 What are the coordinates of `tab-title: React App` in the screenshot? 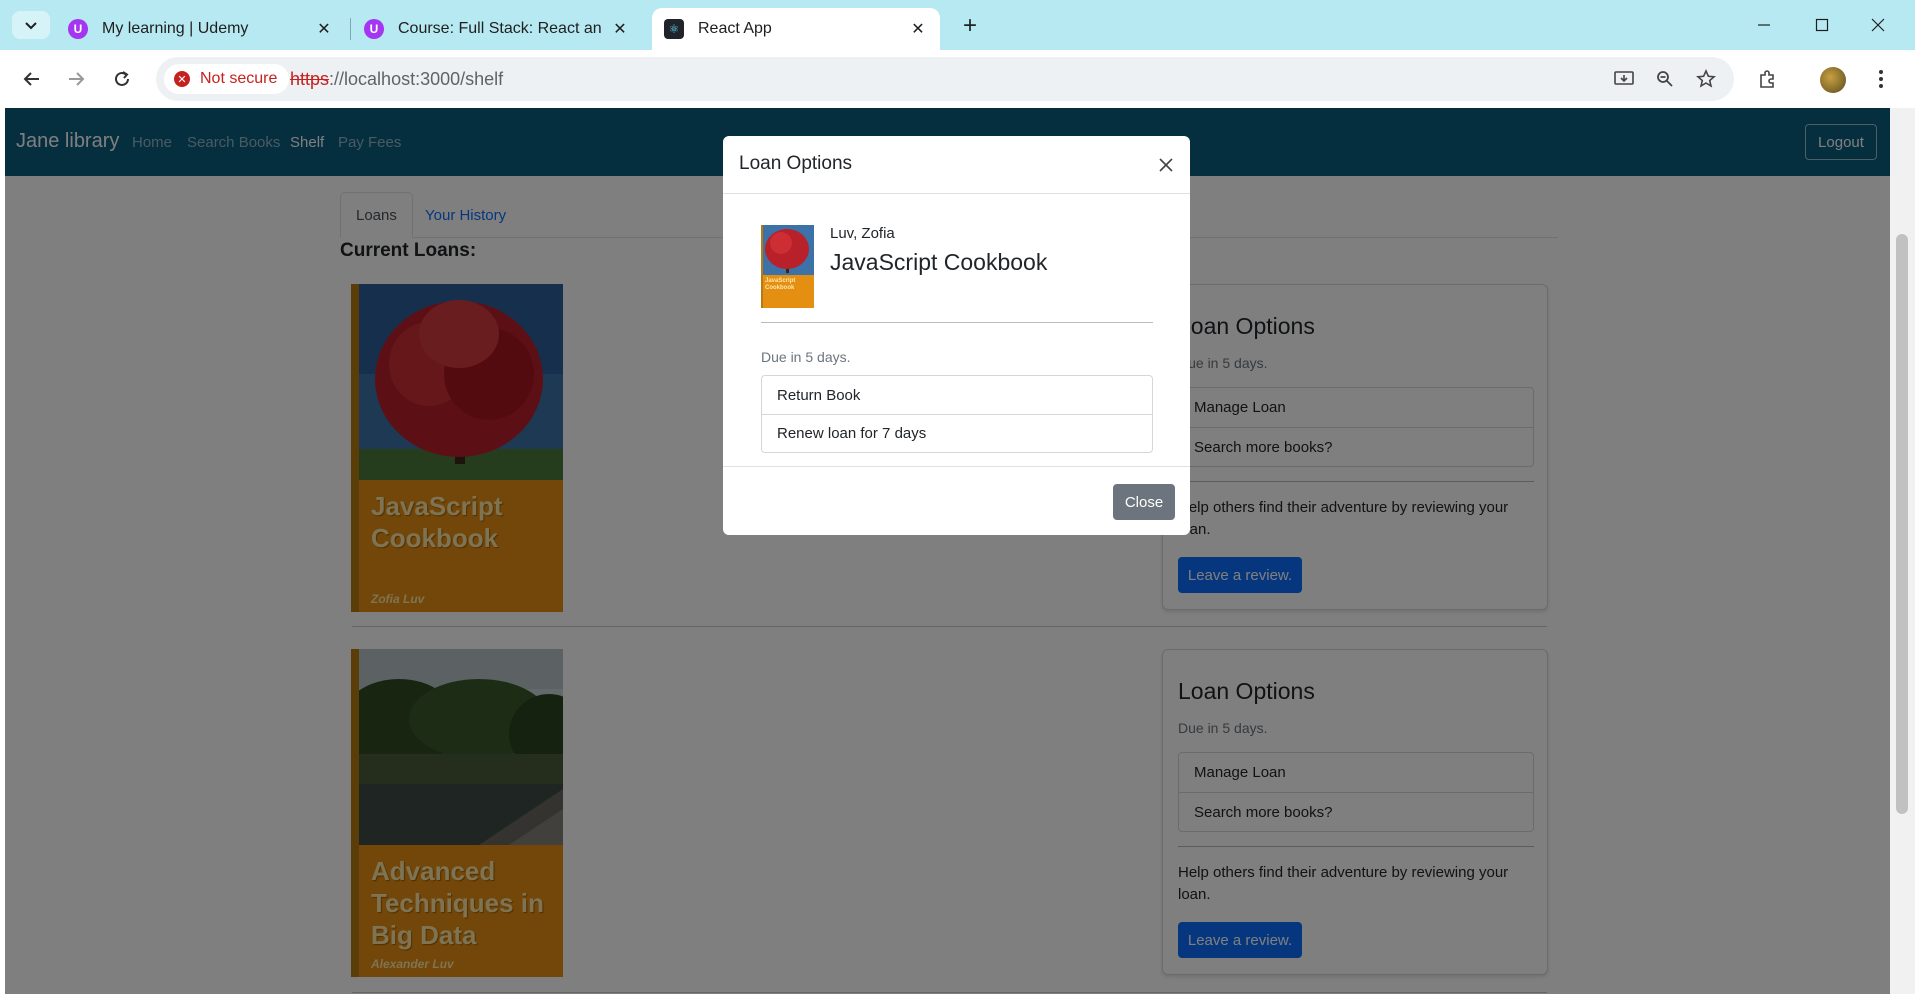 It's located at (735, 28).